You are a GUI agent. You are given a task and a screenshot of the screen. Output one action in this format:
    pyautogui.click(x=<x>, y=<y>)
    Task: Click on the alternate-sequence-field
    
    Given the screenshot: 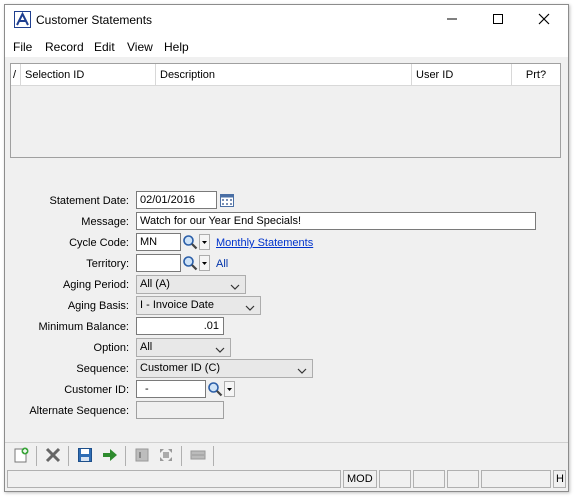 What is the action you would take?
    pyautogui.click(x=180, y=410)
    